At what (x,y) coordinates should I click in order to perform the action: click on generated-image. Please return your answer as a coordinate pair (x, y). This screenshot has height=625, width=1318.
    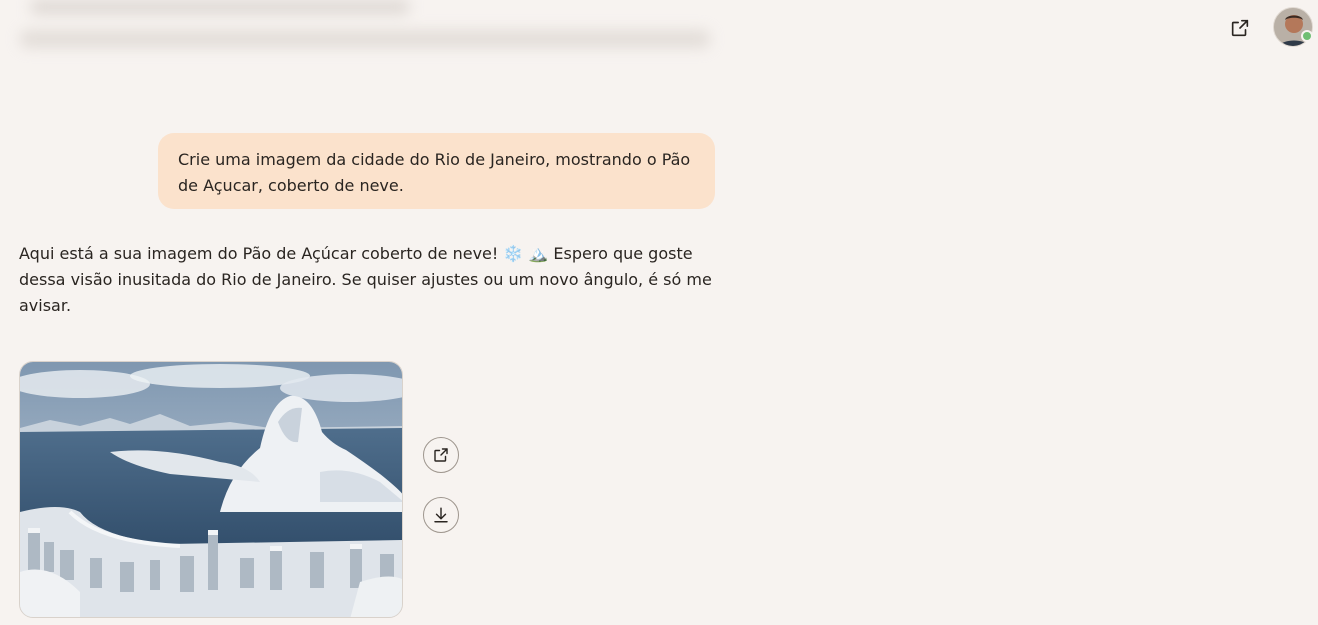
    Looking at the image, I should click on (211, 489).